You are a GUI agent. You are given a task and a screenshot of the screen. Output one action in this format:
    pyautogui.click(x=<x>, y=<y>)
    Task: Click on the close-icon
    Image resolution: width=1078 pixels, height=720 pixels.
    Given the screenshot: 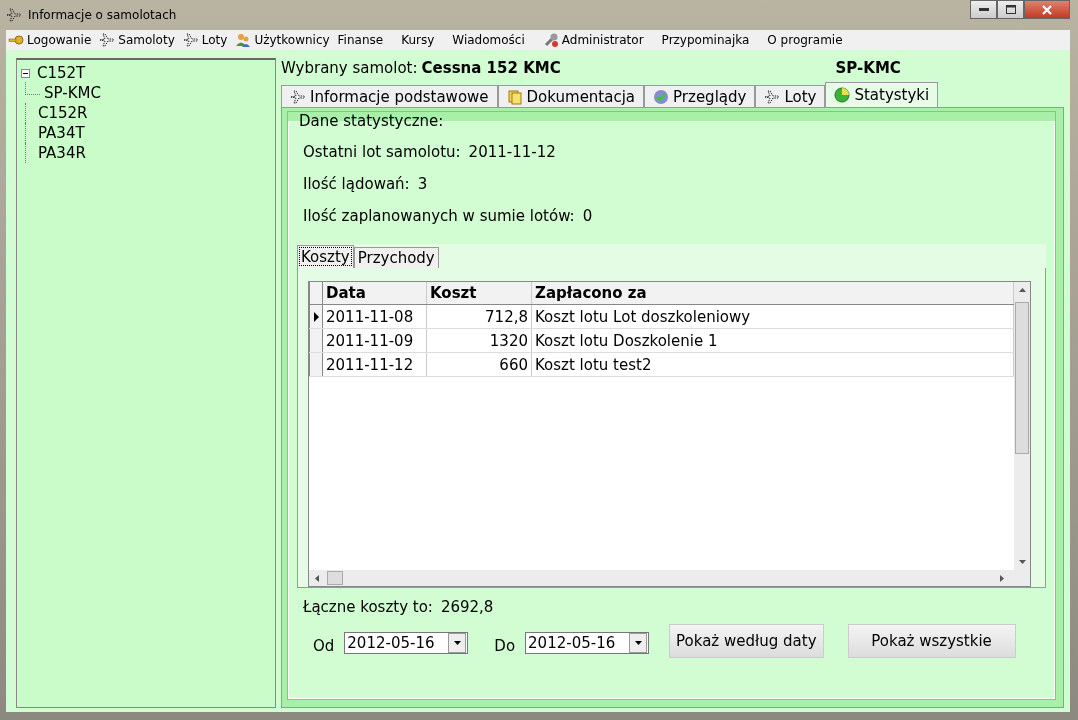 What is the action you would take?
    pyautogui.click(x=1047, y=9)
    